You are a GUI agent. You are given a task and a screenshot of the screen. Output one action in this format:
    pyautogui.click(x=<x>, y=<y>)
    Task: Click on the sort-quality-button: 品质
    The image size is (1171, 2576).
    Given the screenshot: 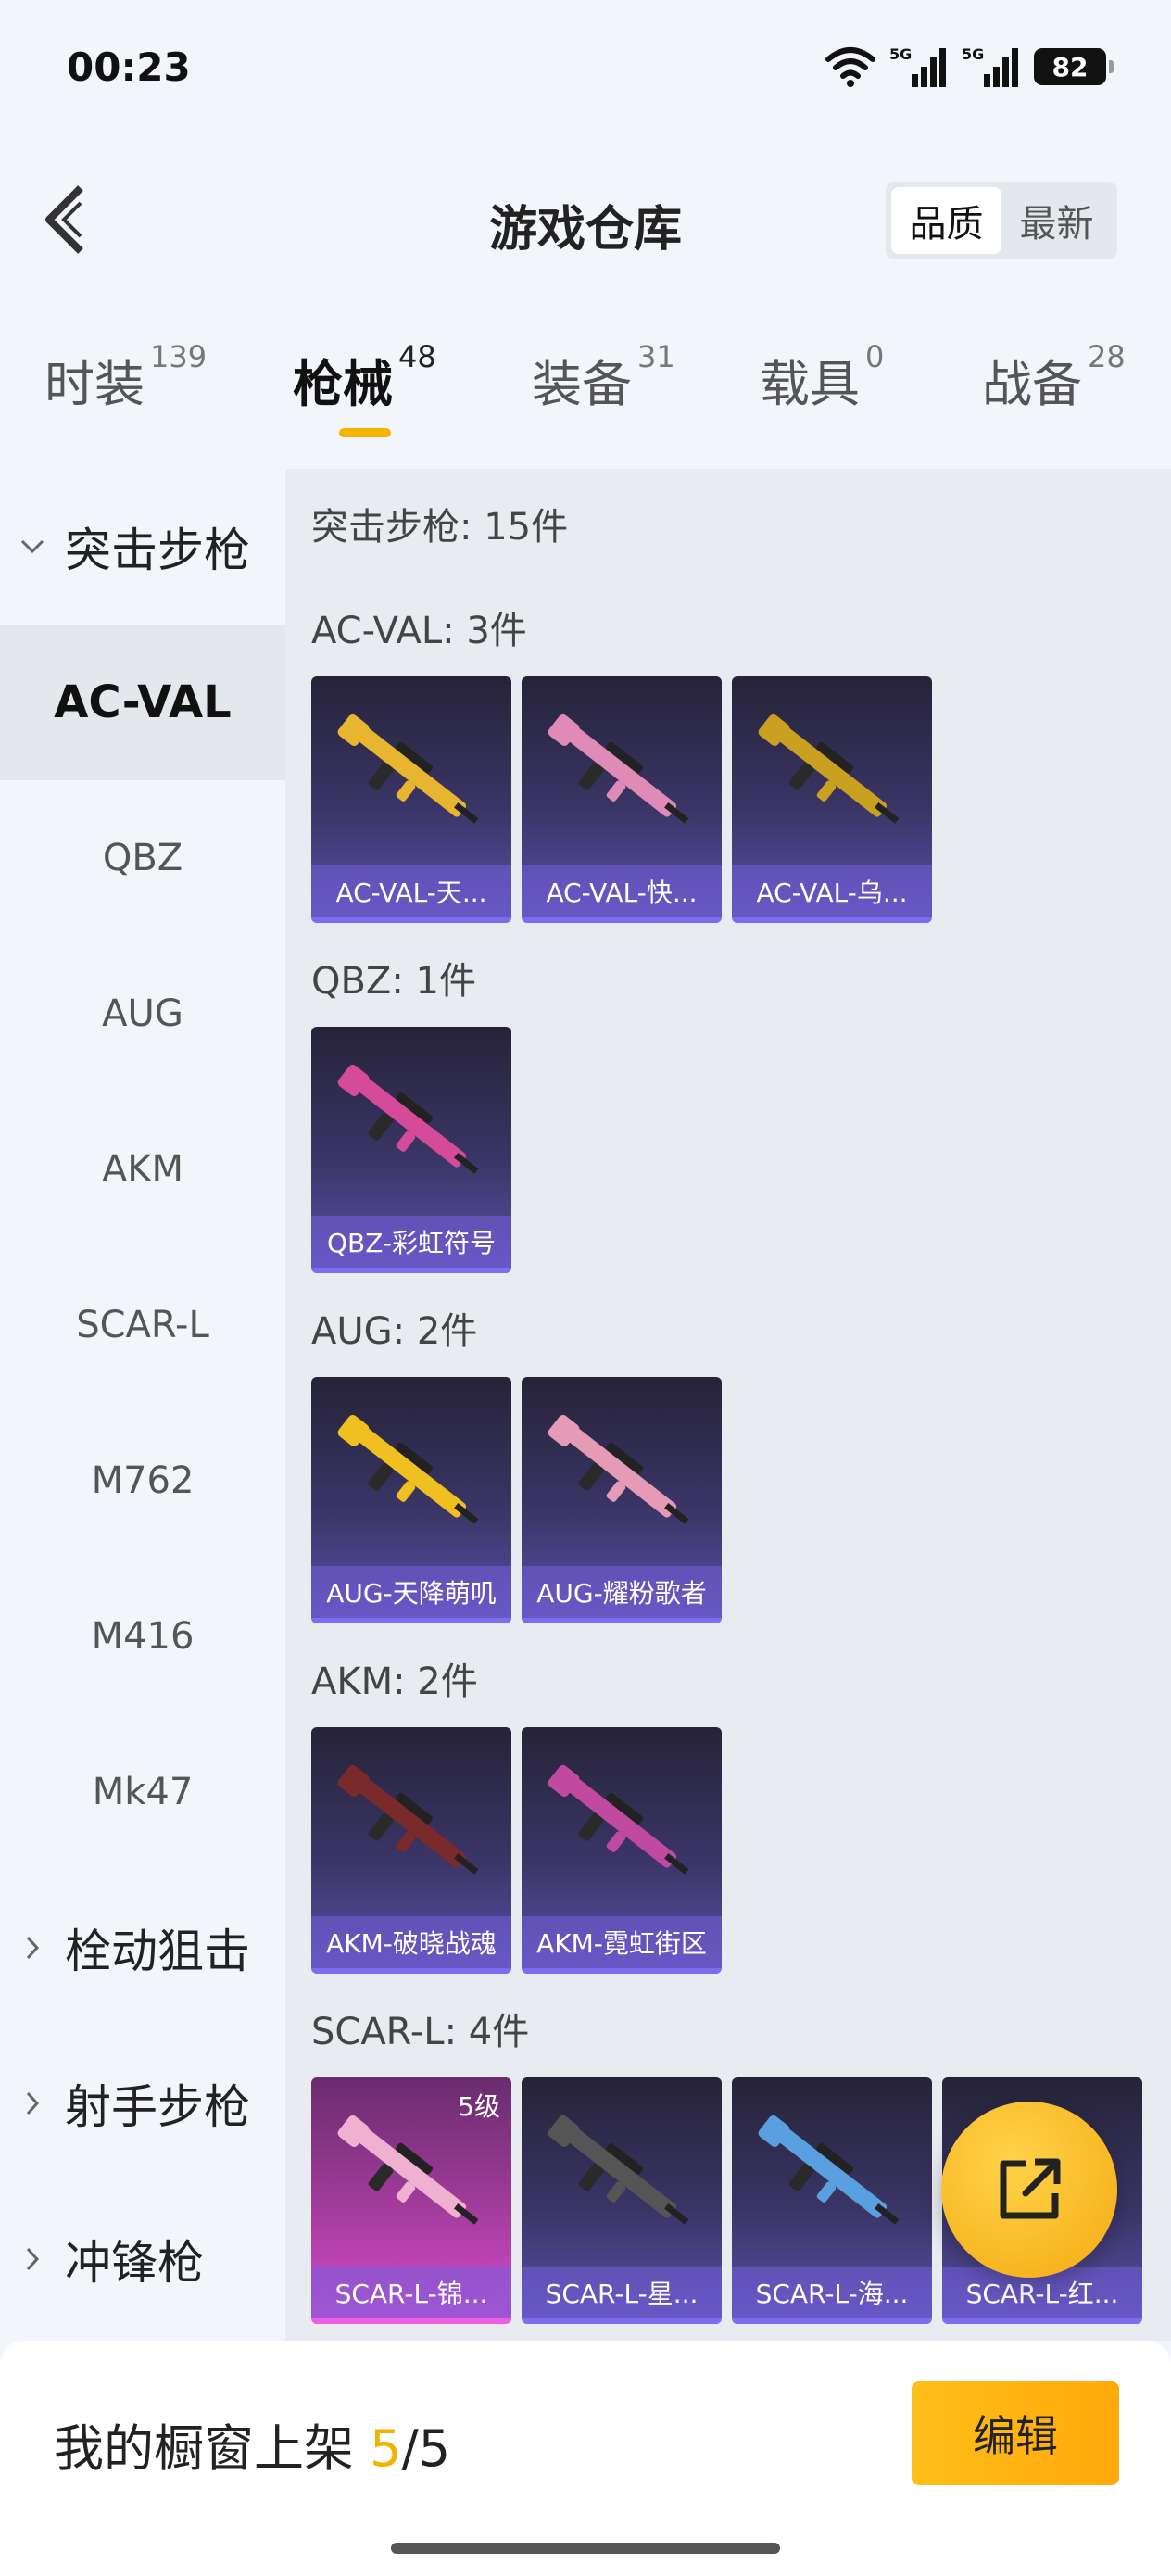 What is the action you would take?
    pyautogui.click(x=946, y=221)
    